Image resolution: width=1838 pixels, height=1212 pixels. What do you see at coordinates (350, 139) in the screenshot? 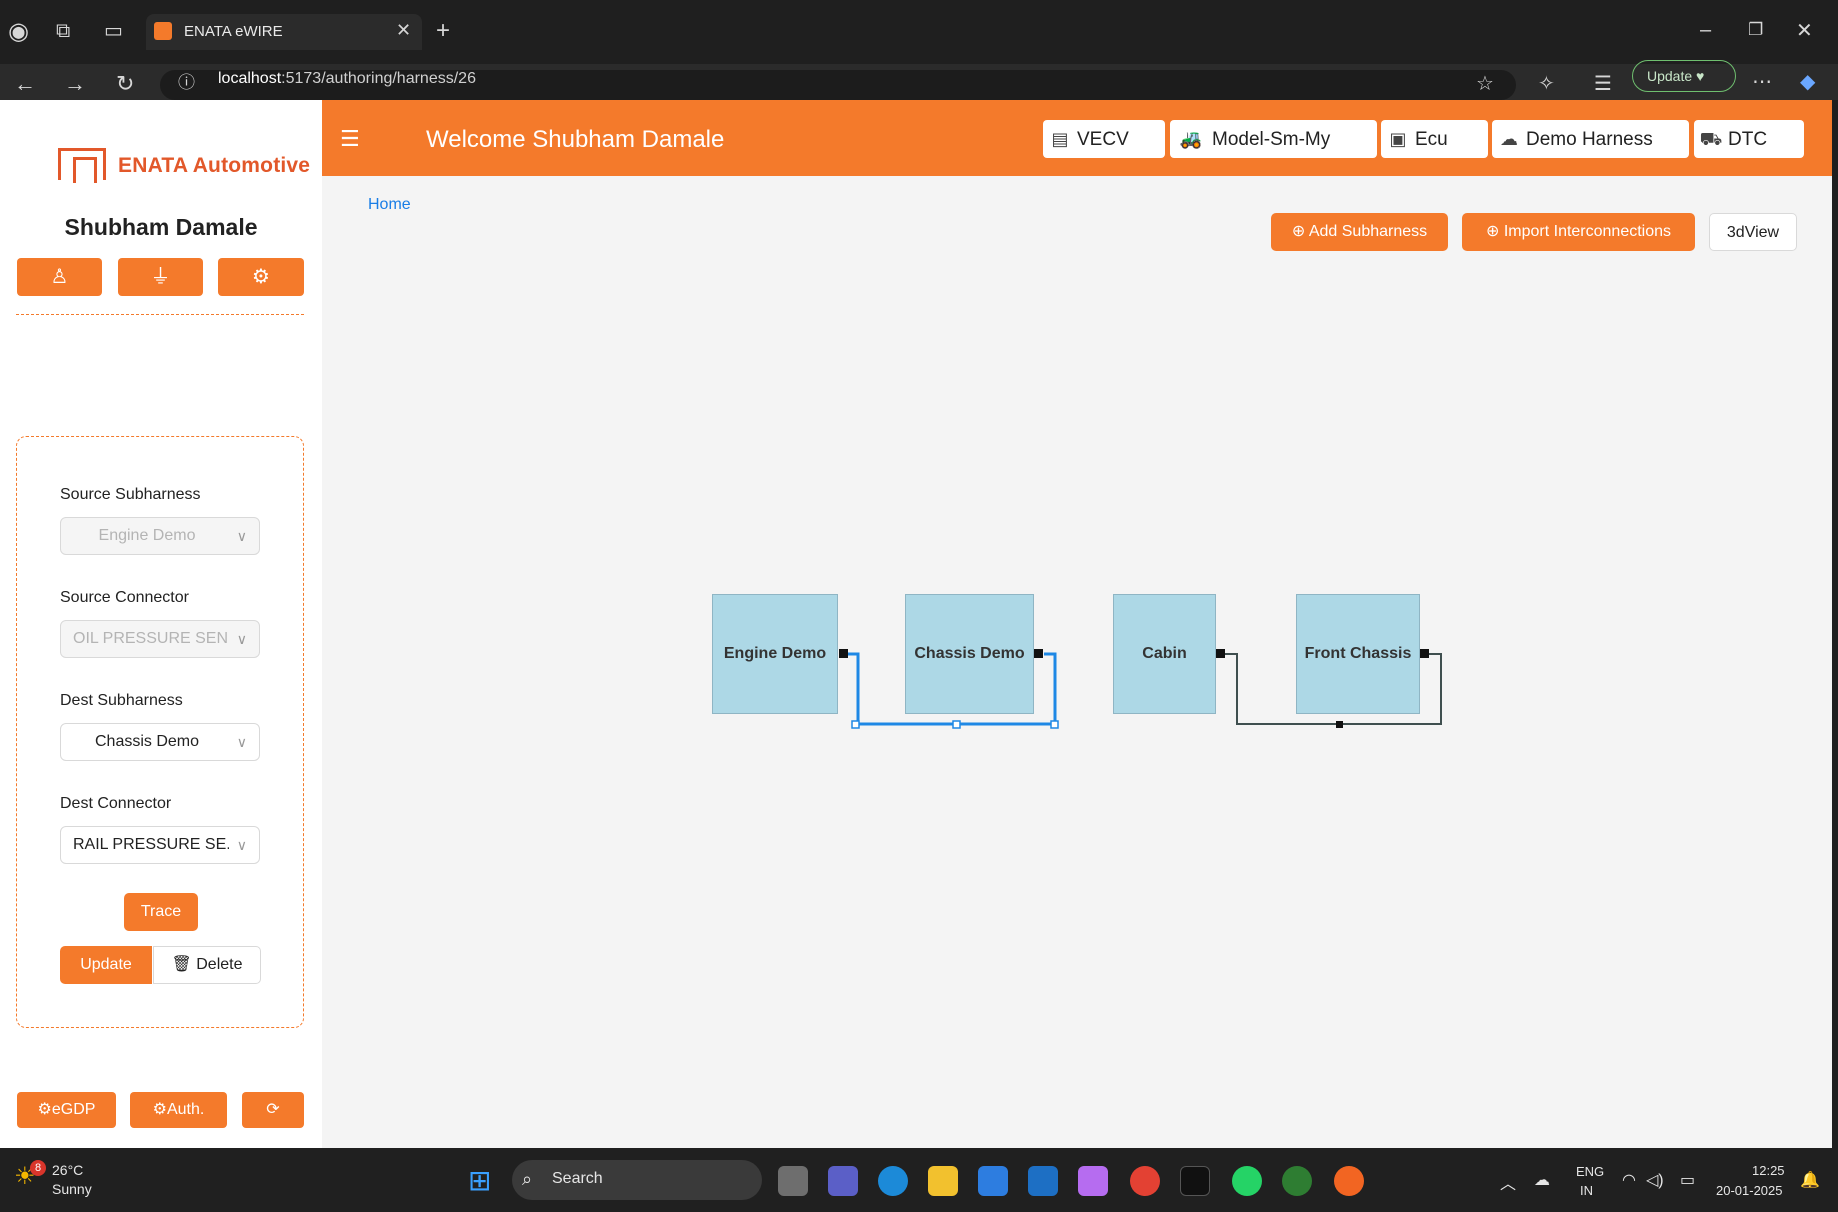
I see `menu-collapse-icon: ☰` at bounding box center [350, 139].